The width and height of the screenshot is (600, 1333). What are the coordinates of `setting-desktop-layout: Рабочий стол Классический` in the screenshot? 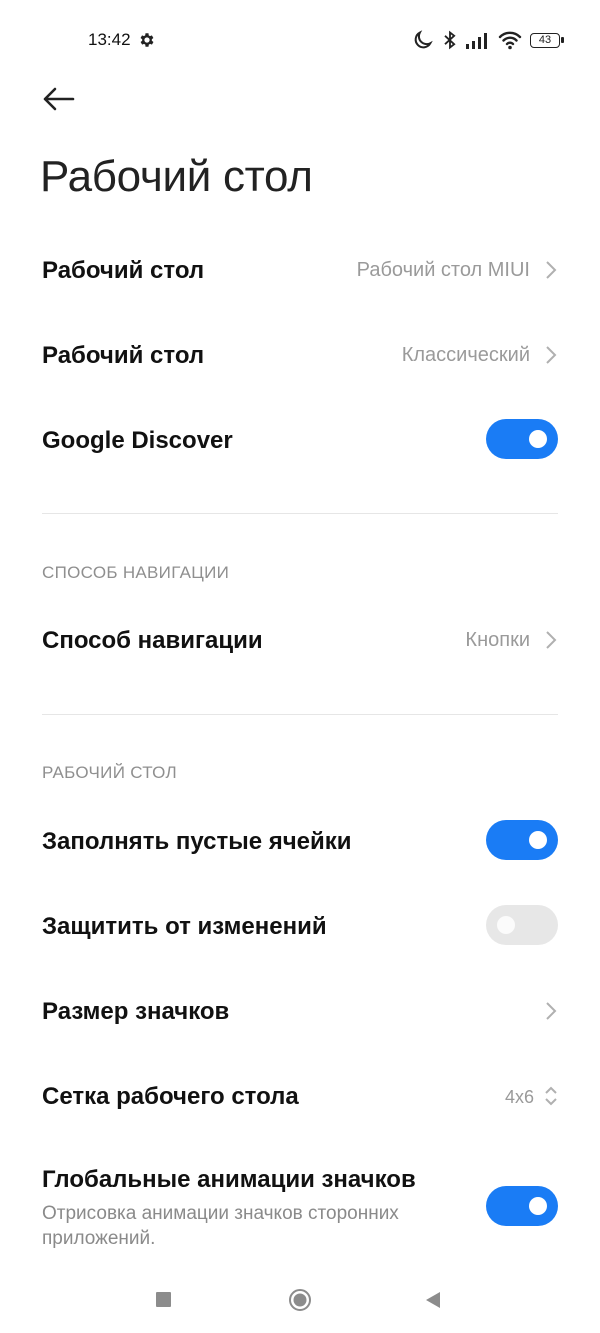 It's located at (300, 355).